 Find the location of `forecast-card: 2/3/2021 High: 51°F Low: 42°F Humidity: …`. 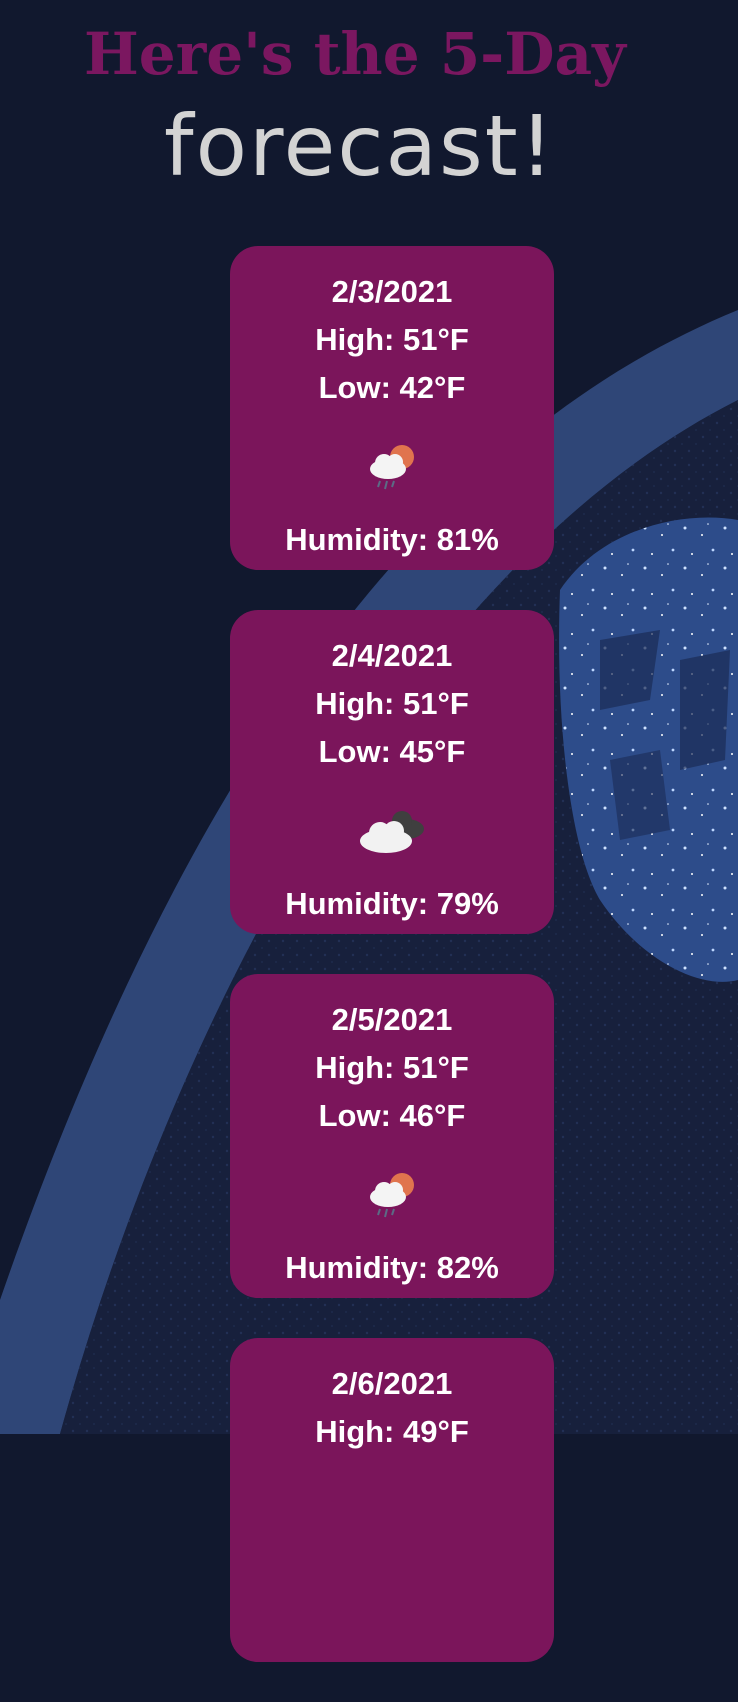

forecast-card: 2/3/2021 High: 51°F Low: 42°F Humidity: … is located at coordinates (392, 408).